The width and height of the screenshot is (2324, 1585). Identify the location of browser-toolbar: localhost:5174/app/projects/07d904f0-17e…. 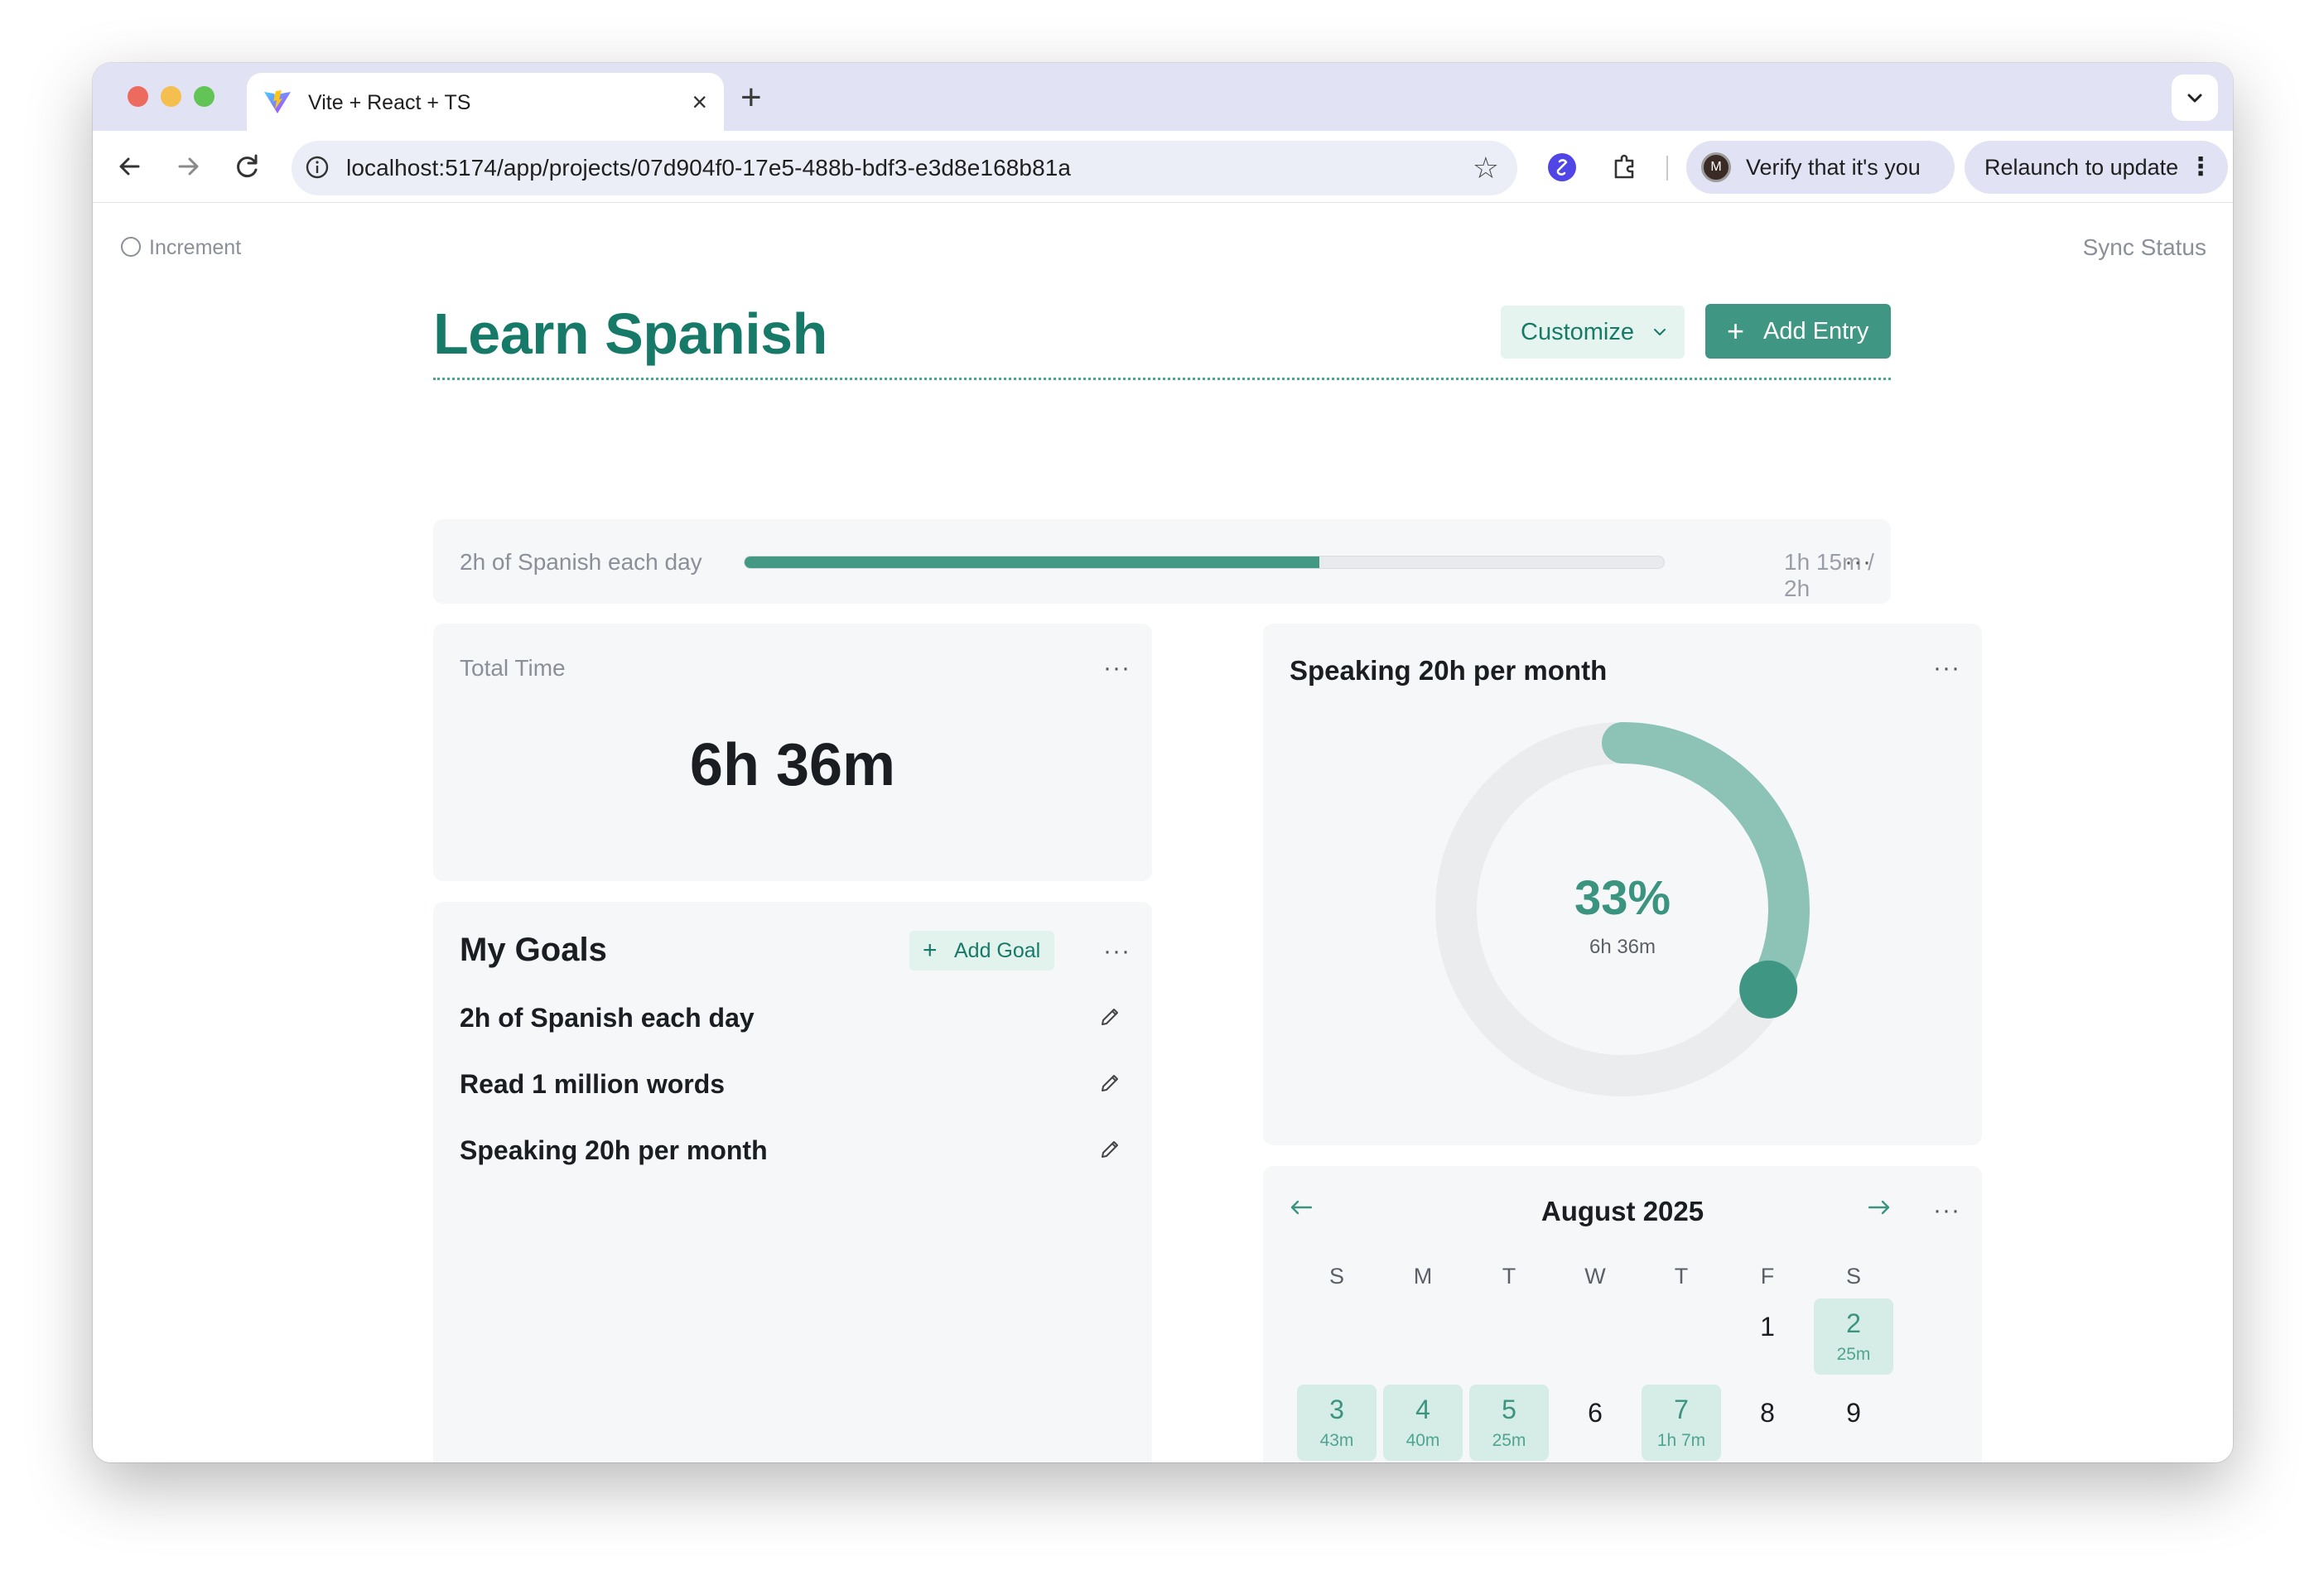
(1163, 167).